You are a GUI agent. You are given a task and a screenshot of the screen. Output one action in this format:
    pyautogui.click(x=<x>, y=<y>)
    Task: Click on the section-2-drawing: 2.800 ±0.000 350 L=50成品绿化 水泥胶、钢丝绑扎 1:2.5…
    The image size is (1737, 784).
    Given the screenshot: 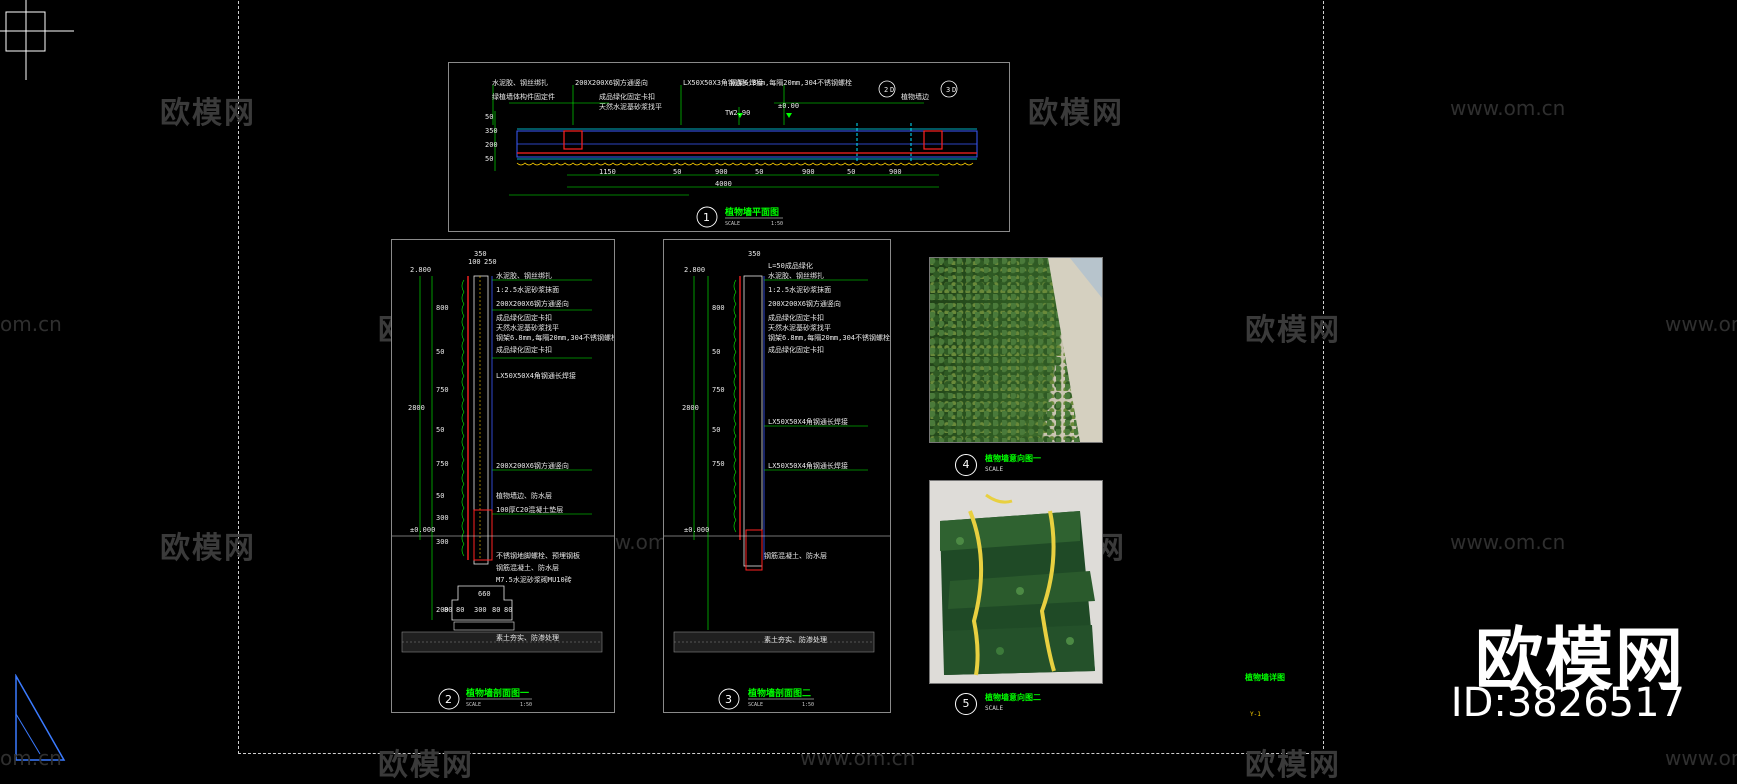 What is the action you would take?
    pyautogui.click(x=777, y=480)
    